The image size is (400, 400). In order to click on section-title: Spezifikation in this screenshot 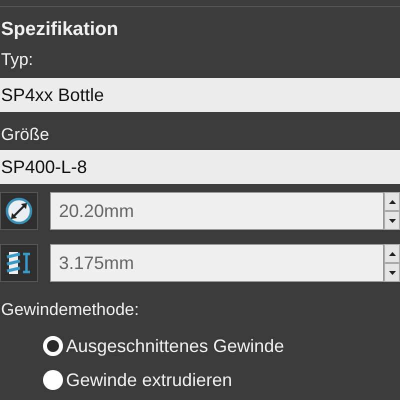, I will do `click(60, 30)`.